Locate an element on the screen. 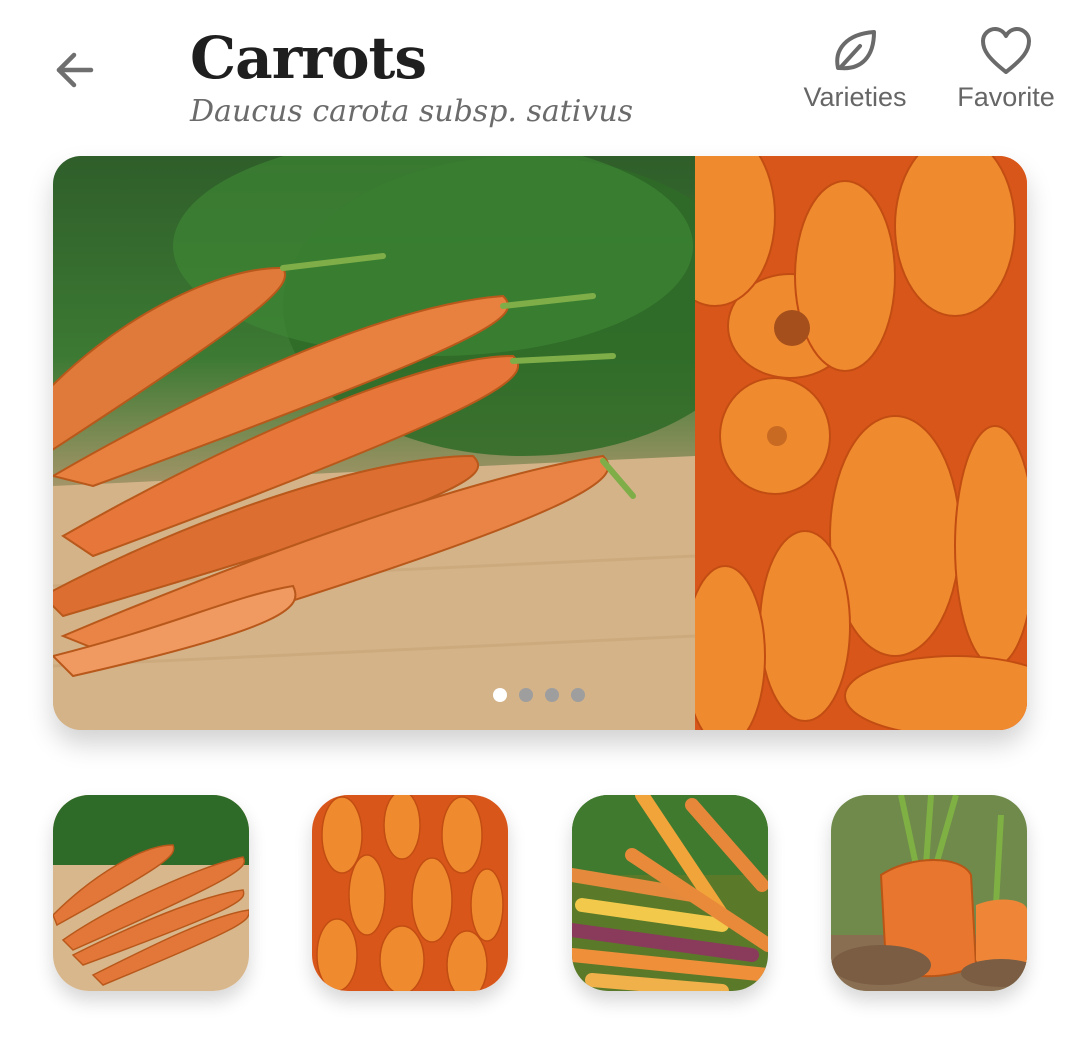 The height and width of the screenshot is (1042, 1080). thumbnail-rainbow-carrots is located at coordinates (670, 893).